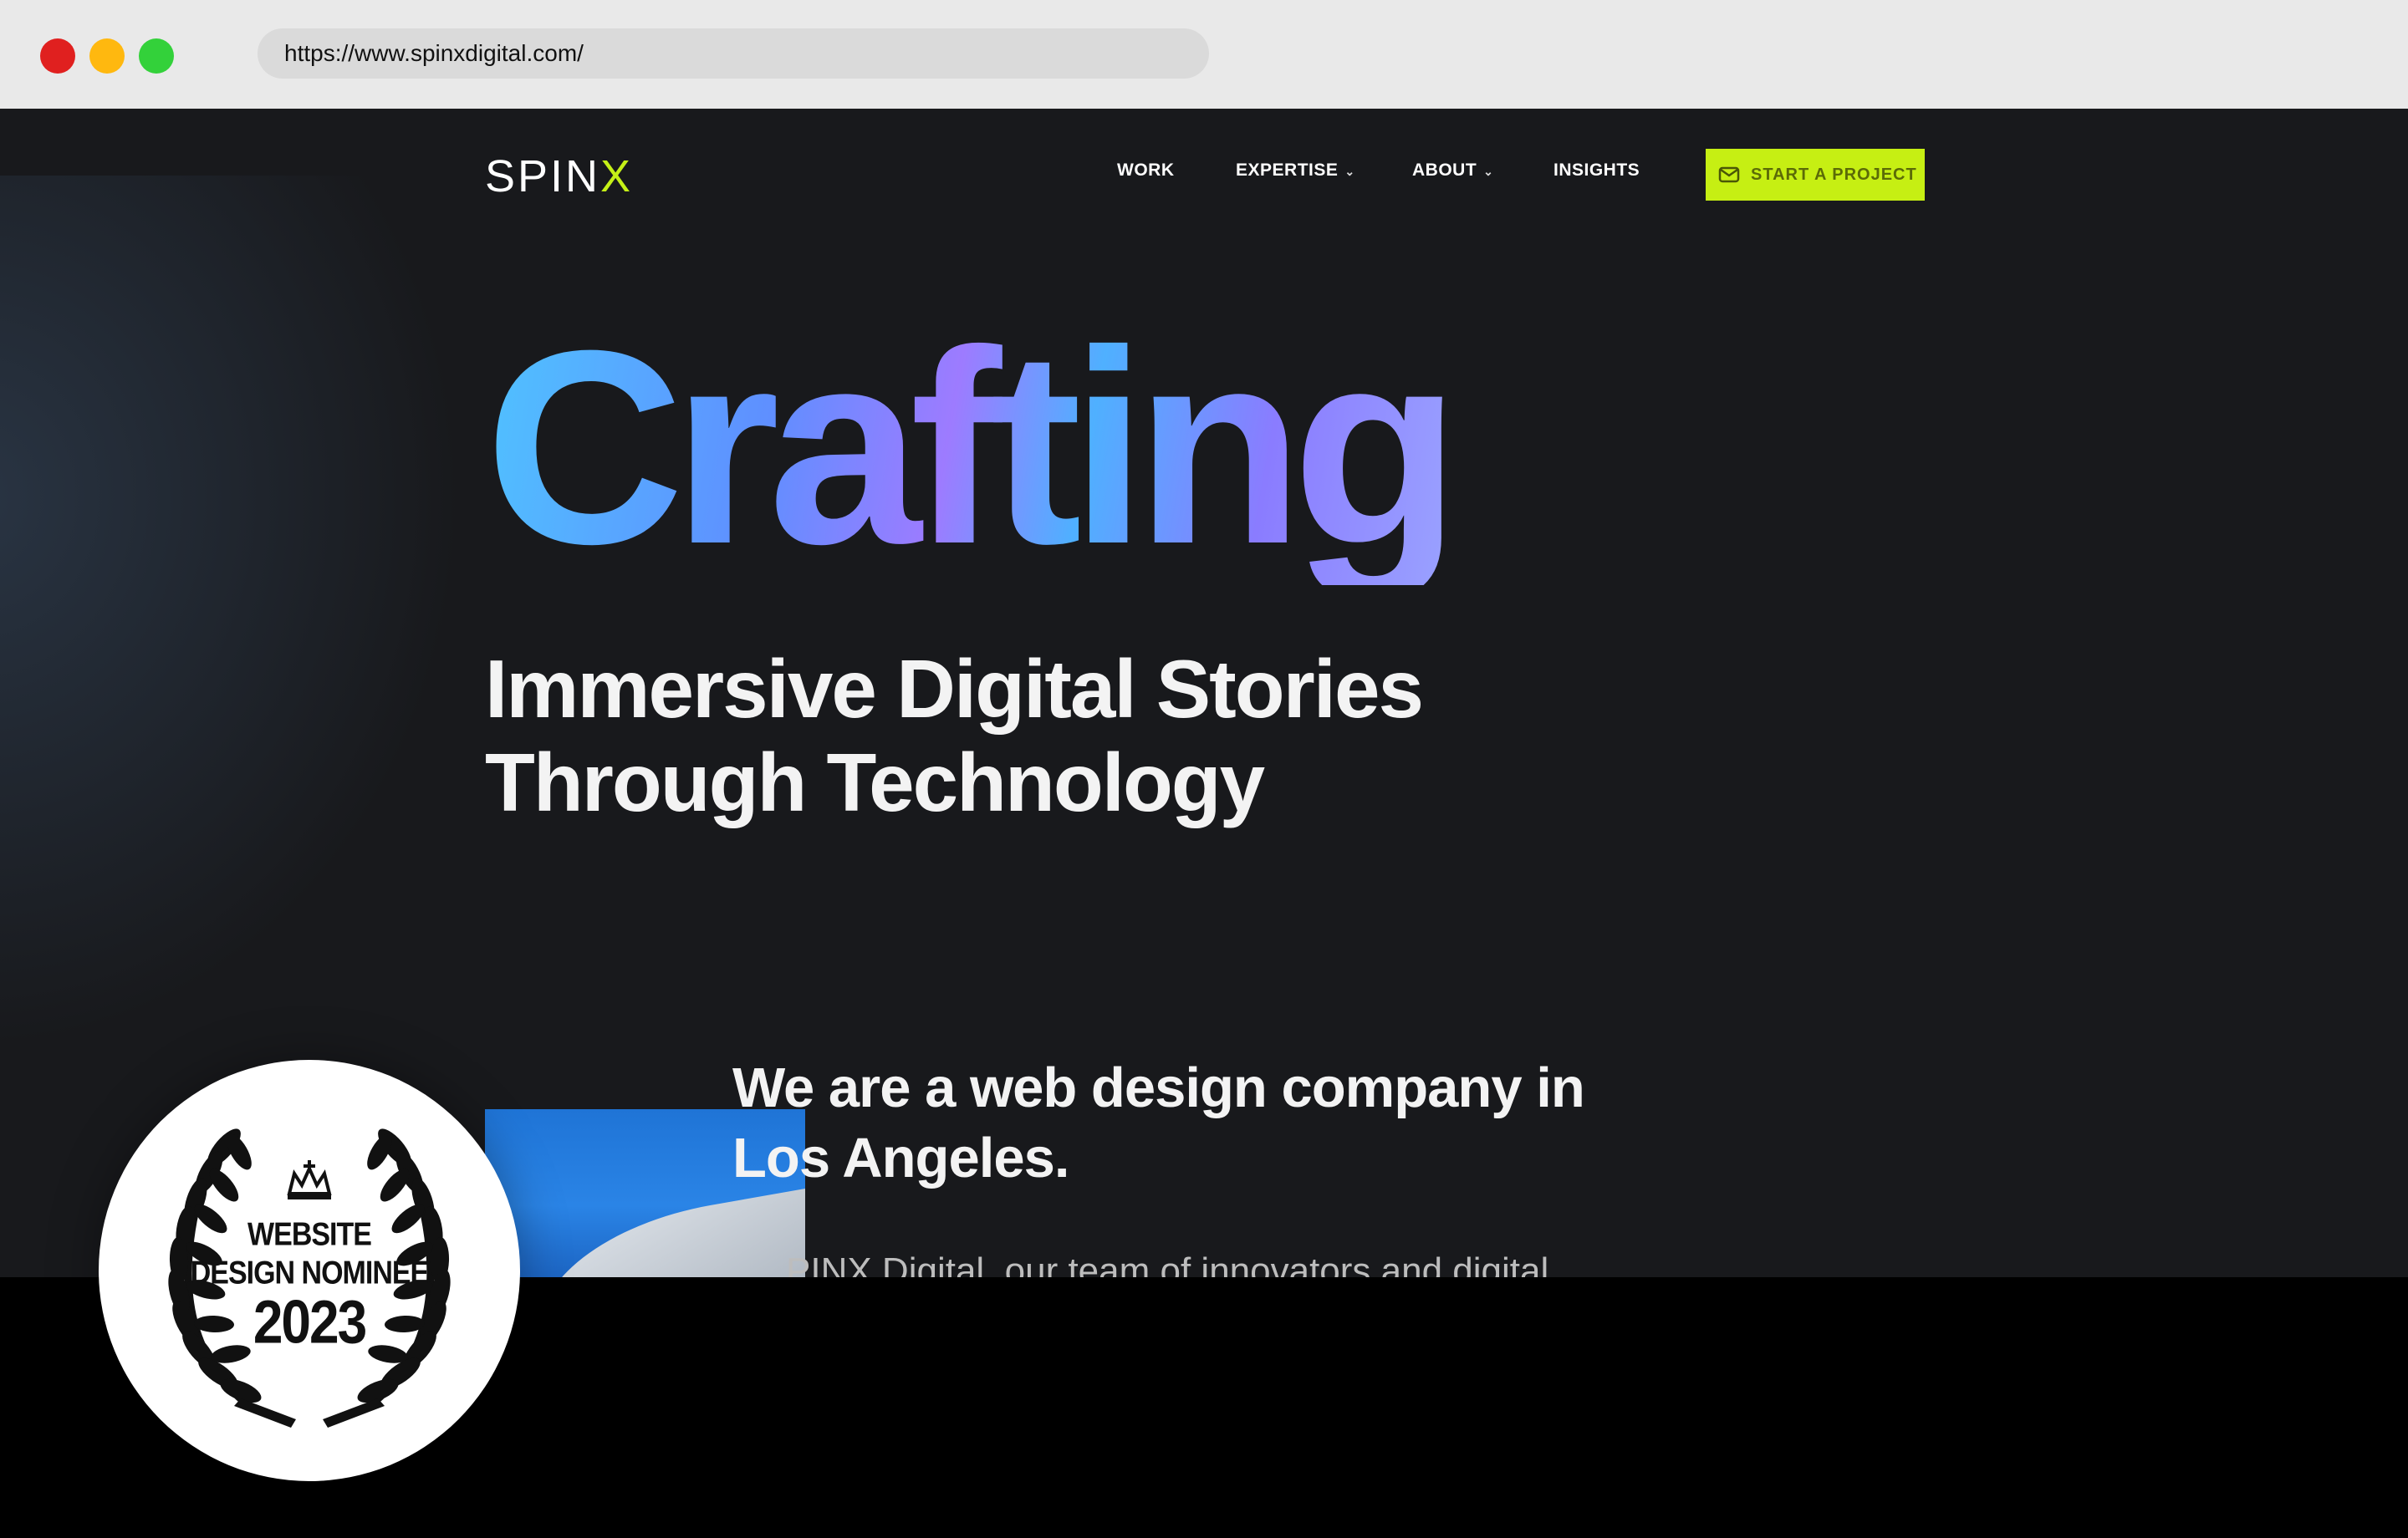 Image resolution: width=2408 pixels, height=1538 pixels. I want to click on nav-work-label: WORK, so click(1146, 170).